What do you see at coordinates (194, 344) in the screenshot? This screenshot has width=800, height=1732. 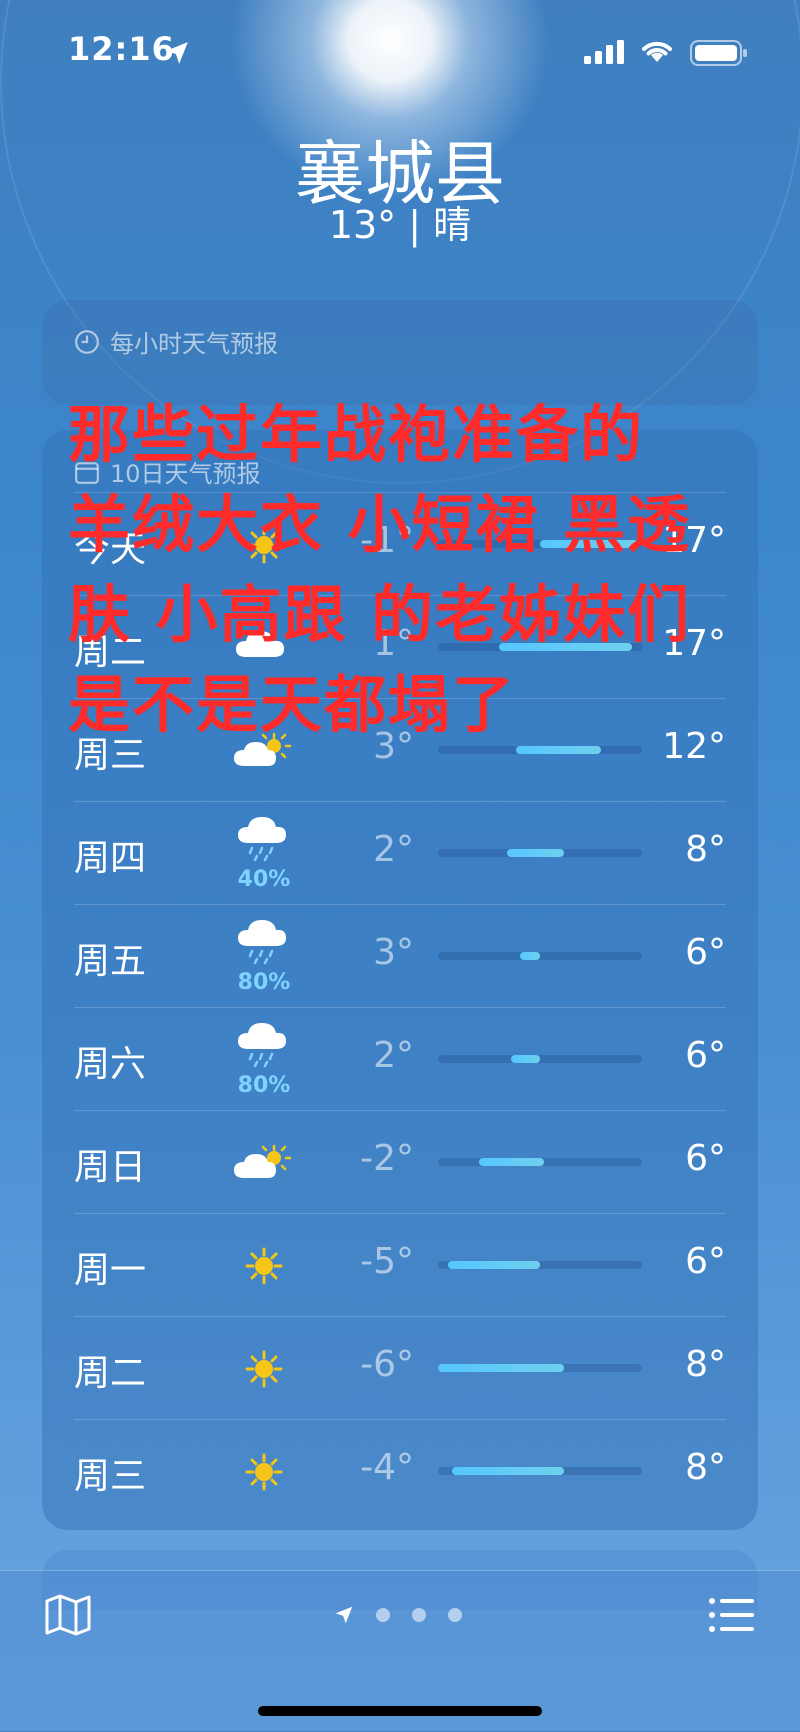 I see `hourly-title: 每小时天气预报` at bounding box center [194, 344].